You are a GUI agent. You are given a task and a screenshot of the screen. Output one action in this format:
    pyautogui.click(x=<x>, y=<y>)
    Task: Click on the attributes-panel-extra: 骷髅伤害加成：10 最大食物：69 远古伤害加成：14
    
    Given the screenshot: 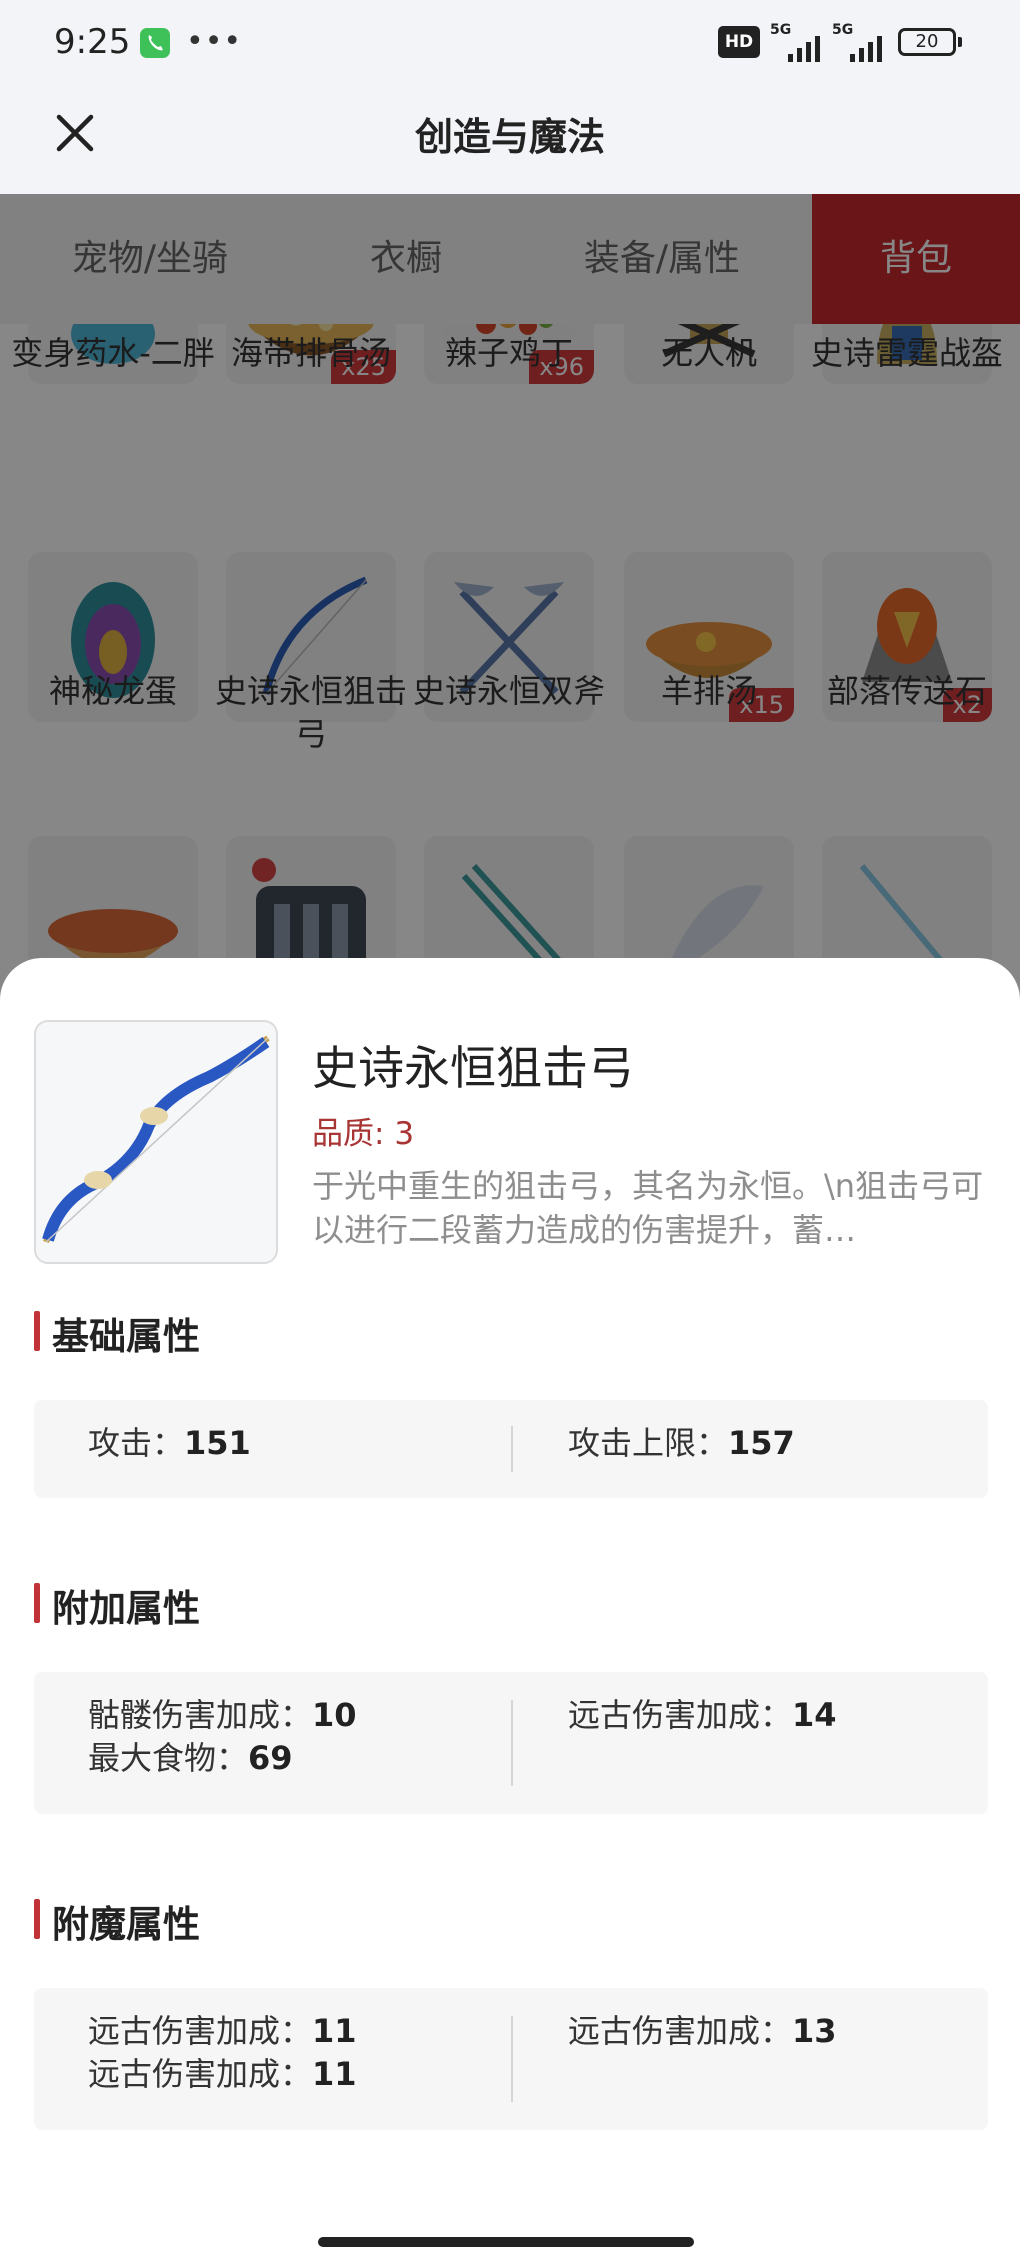 What is the action you would take?
    pyautogui.click(x=511, y=1743)
    